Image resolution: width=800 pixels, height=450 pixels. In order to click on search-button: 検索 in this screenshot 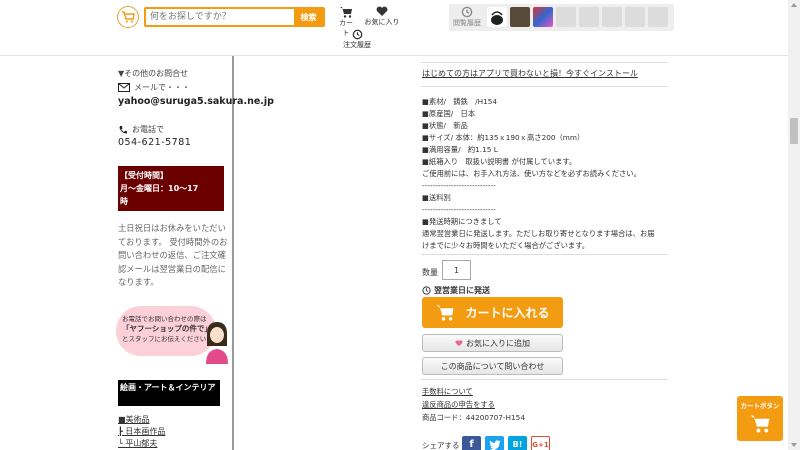, I will do `click(308, 17)`.